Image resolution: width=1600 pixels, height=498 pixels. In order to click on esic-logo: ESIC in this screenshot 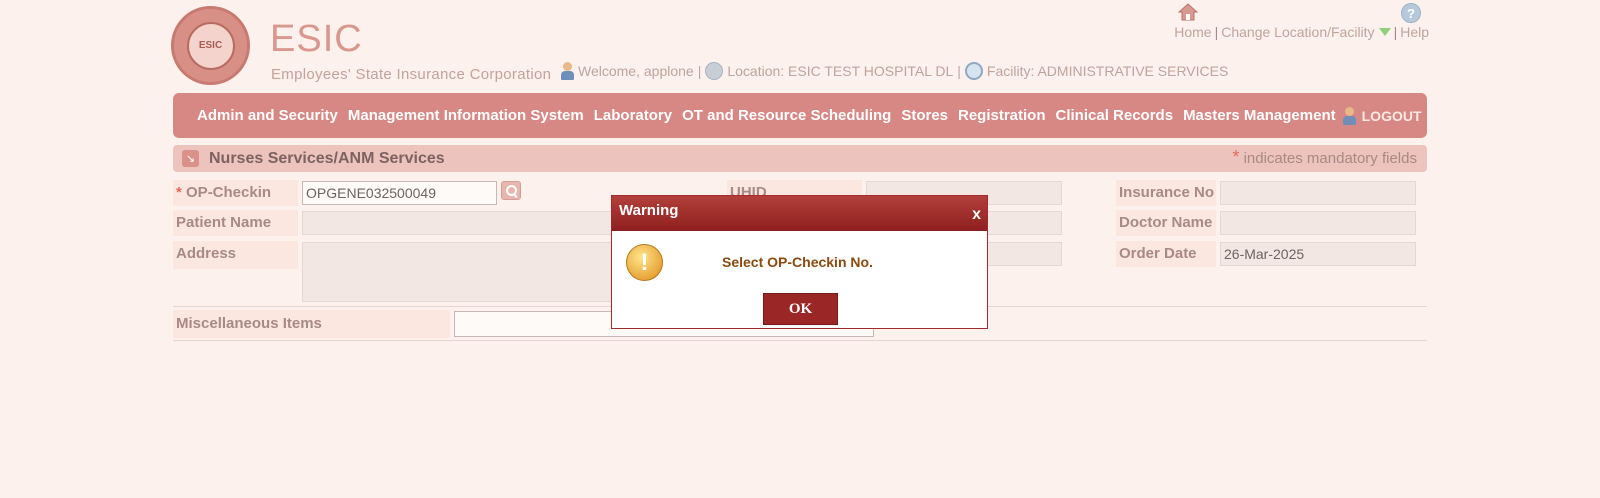, I will do `click(210, 45)`.